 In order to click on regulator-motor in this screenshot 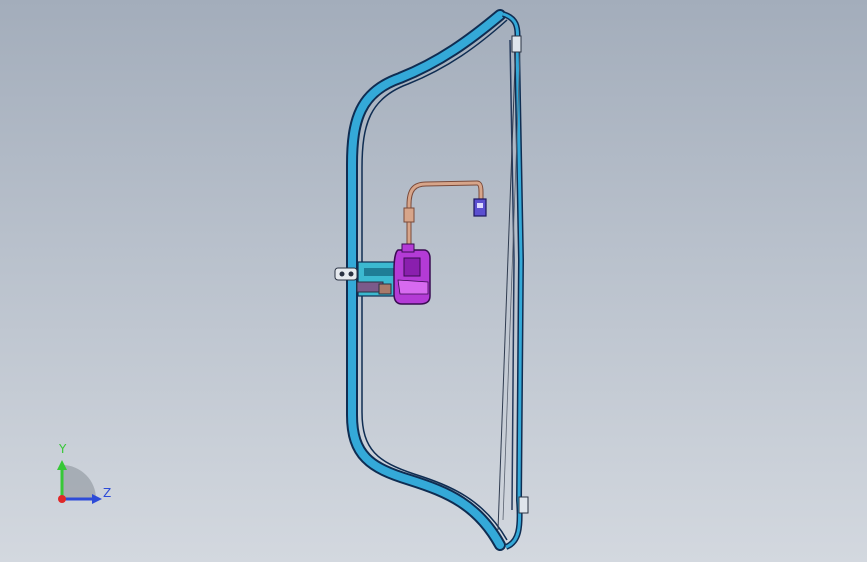, I will do `click(412, 274)`.